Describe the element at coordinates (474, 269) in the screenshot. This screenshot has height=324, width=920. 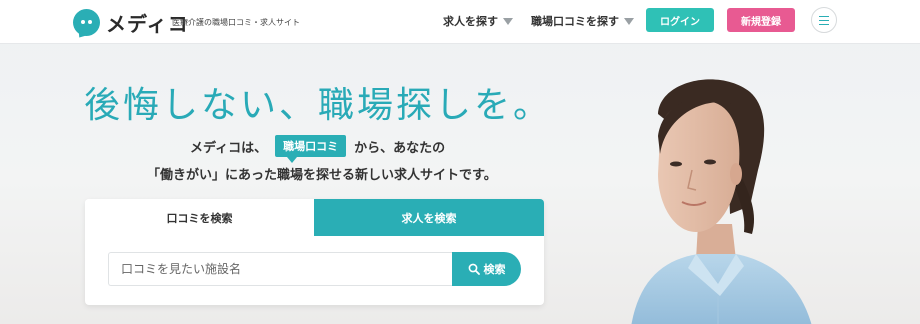
I see `search-icon` at that location.